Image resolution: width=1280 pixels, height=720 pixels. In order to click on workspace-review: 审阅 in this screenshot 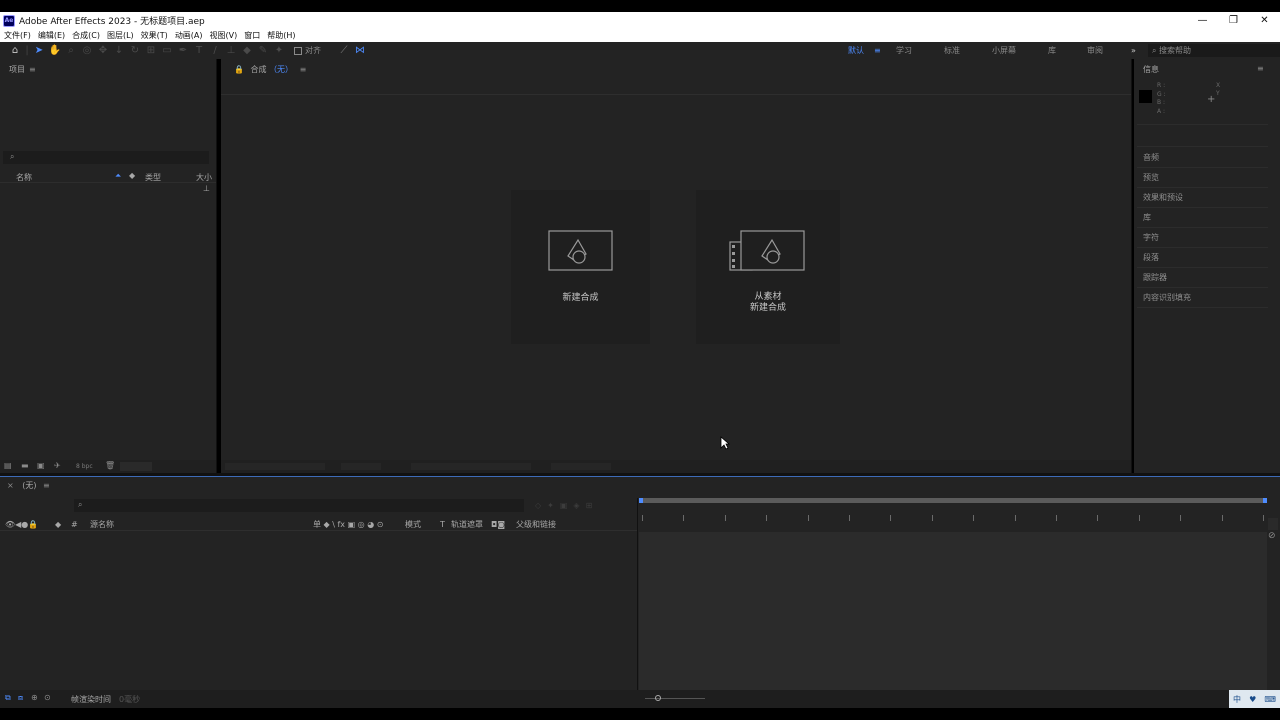, I will do `click(1095, 50)`.